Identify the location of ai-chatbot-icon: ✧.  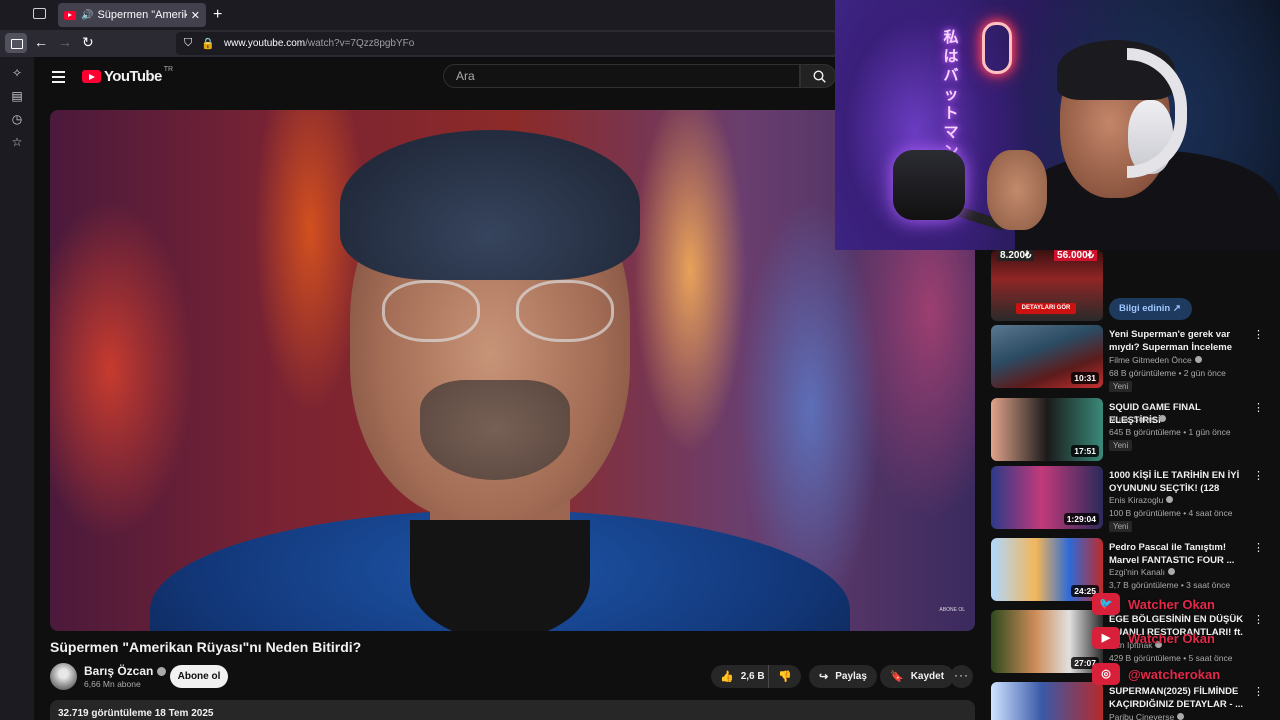
(17, 73).